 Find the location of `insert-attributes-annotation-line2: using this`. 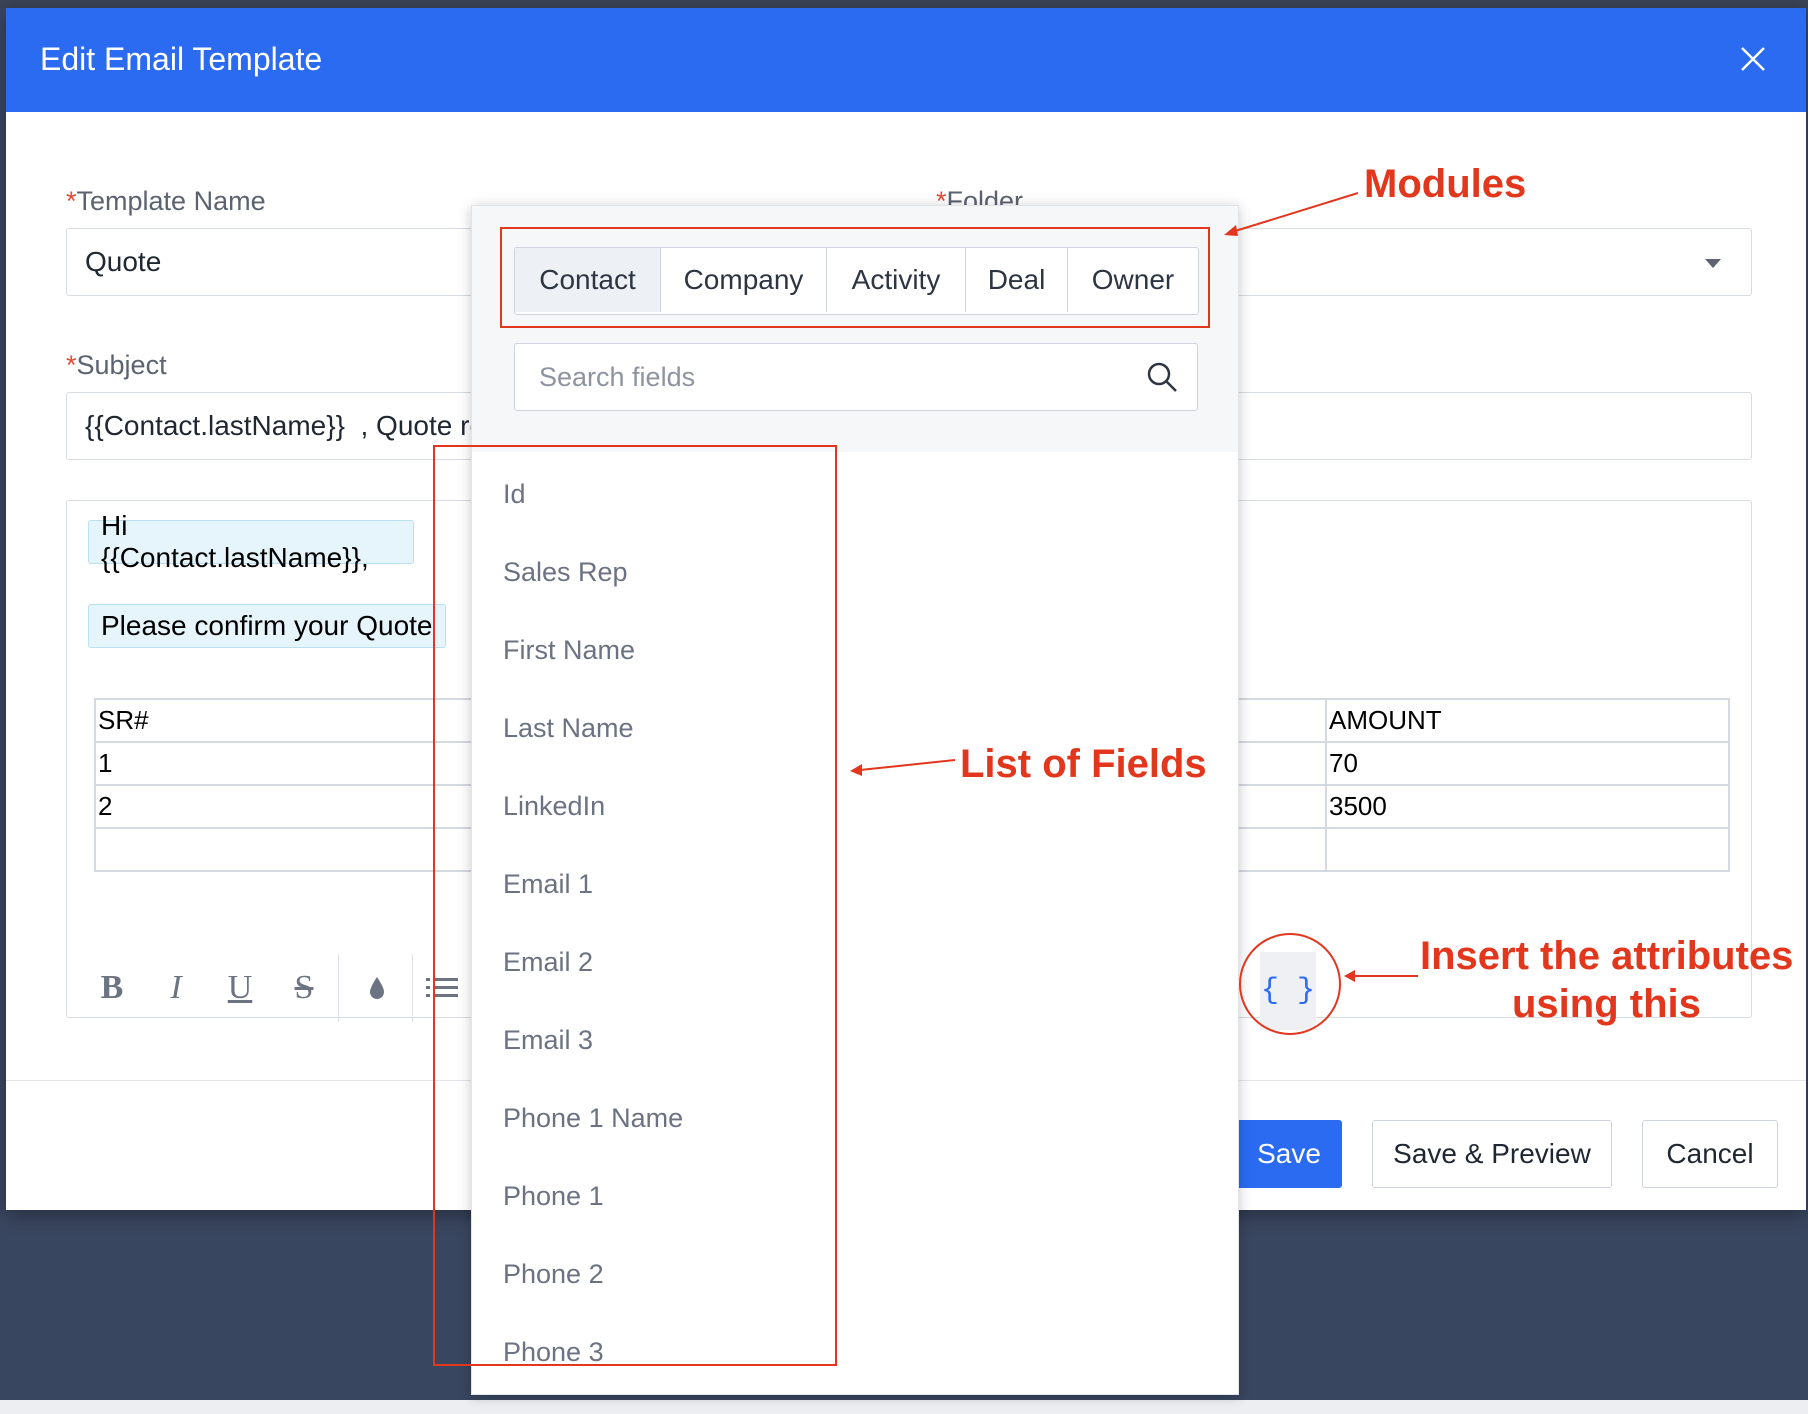

insert-attributes-annotation-line2: using this is located at coordinates (1606, 1004).